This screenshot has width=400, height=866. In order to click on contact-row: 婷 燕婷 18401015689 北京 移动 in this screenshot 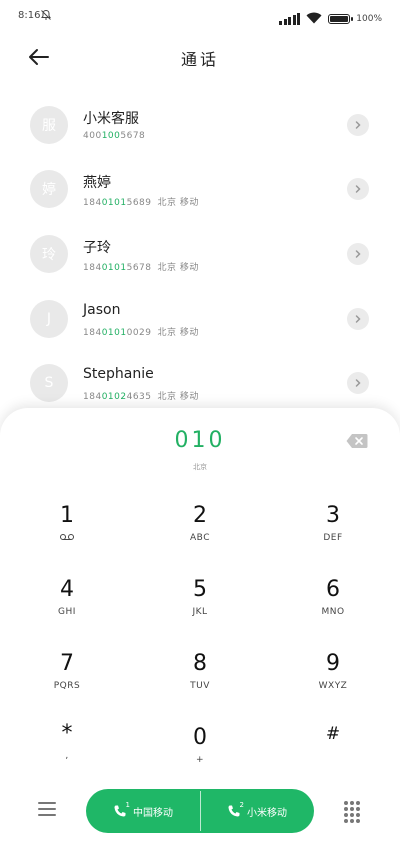, I will do `click(200, 190)`.